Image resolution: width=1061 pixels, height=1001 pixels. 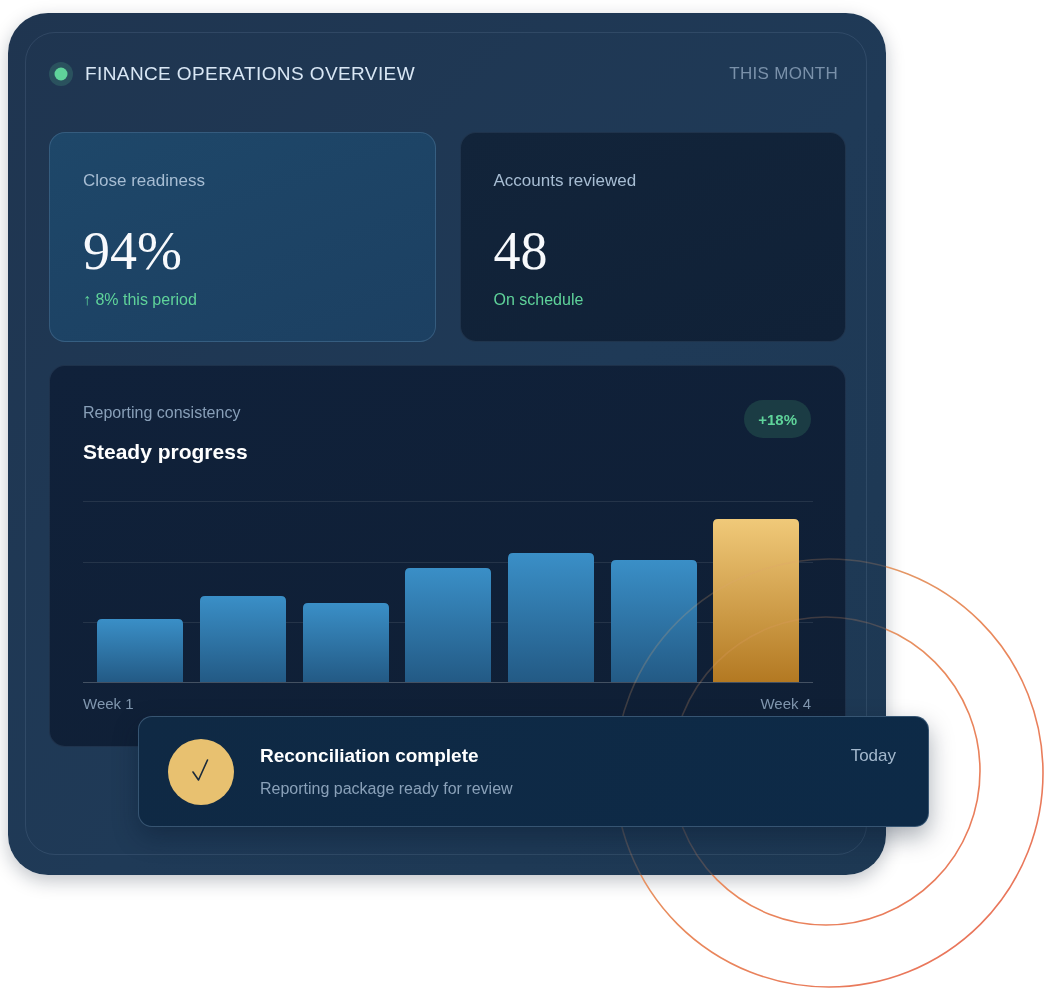 I want to click on check-icon, so click(x=201, y=771).